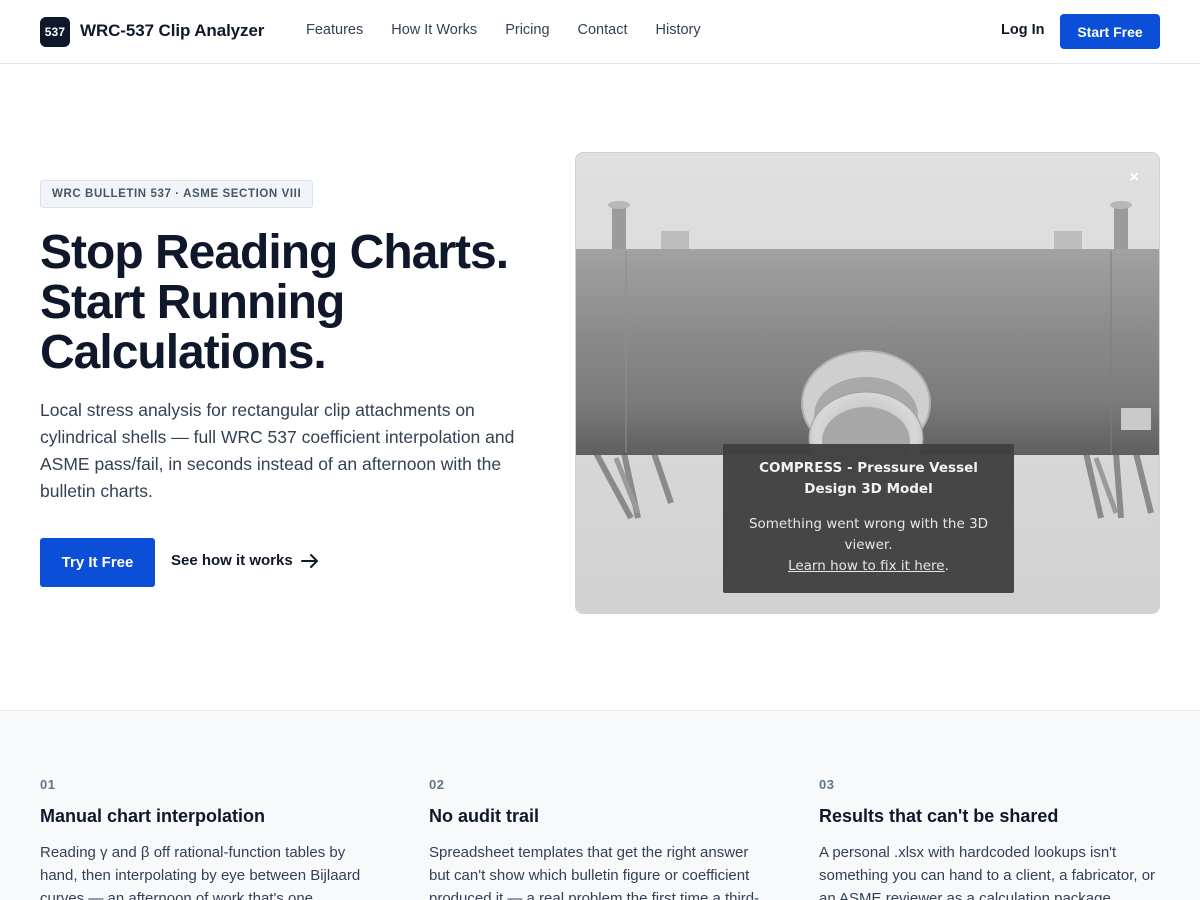  I want to click on hero-badge: WRC BULLETIN 537 · ASME SECTION VIII, so click(177, 194).